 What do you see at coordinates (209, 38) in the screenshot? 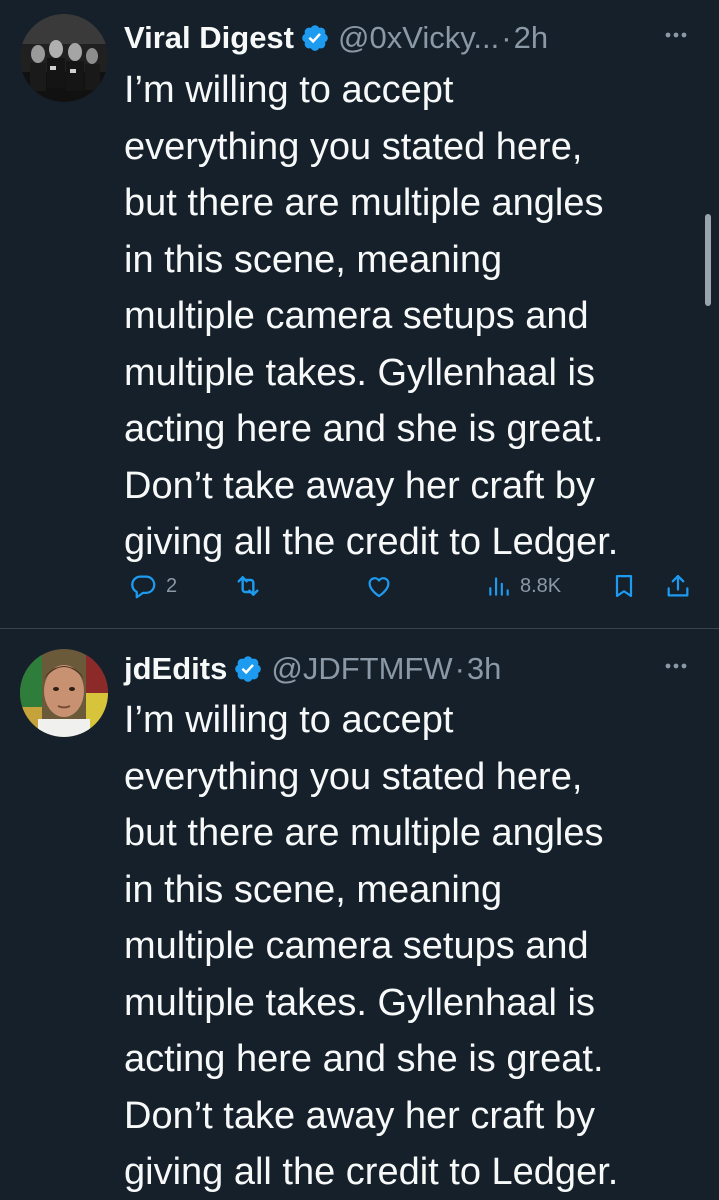
I see `display-name: Viral Digest` at bounding box center [209, 38].